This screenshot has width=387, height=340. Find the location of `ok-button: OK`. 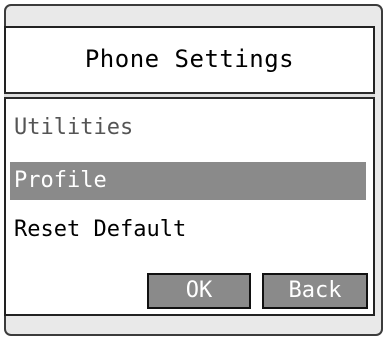

ok-button: OK is located at coordinates (199, 291).